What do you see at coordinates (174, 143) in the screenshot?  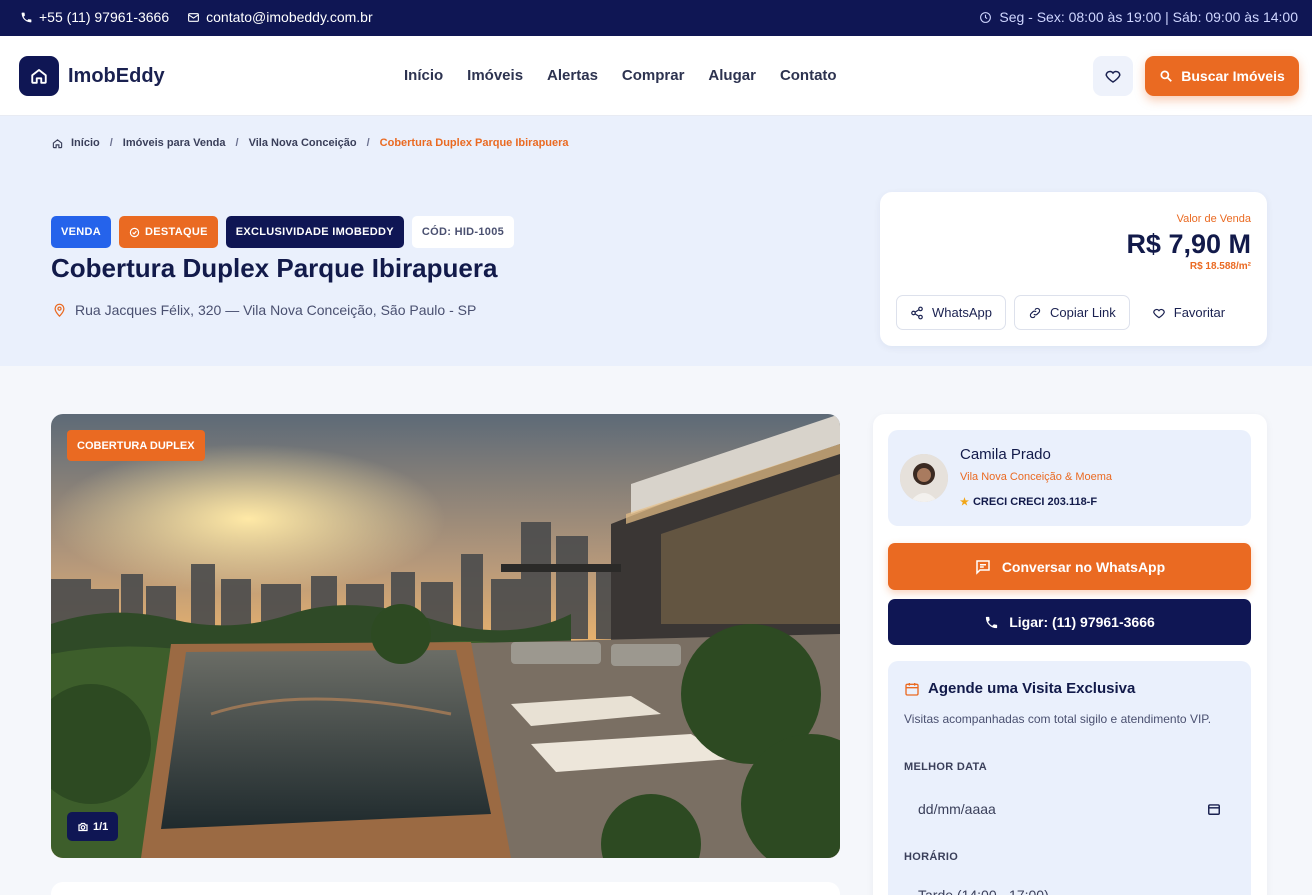 I see `breadcrumb-item: Imóveis para Venda` at bounding box center [174, 143].